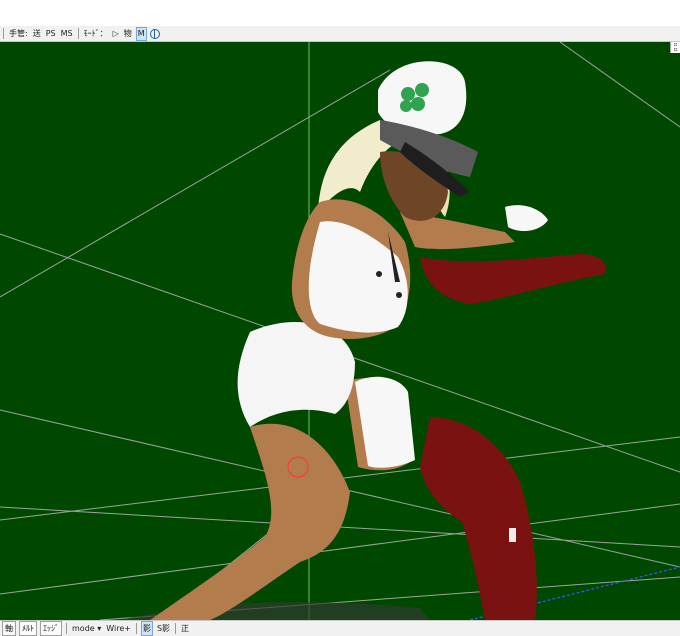  What do you see at coordinates (116, 34) in the screenshot?
I see `play-button: ▷` at bounding box center [116, 34].